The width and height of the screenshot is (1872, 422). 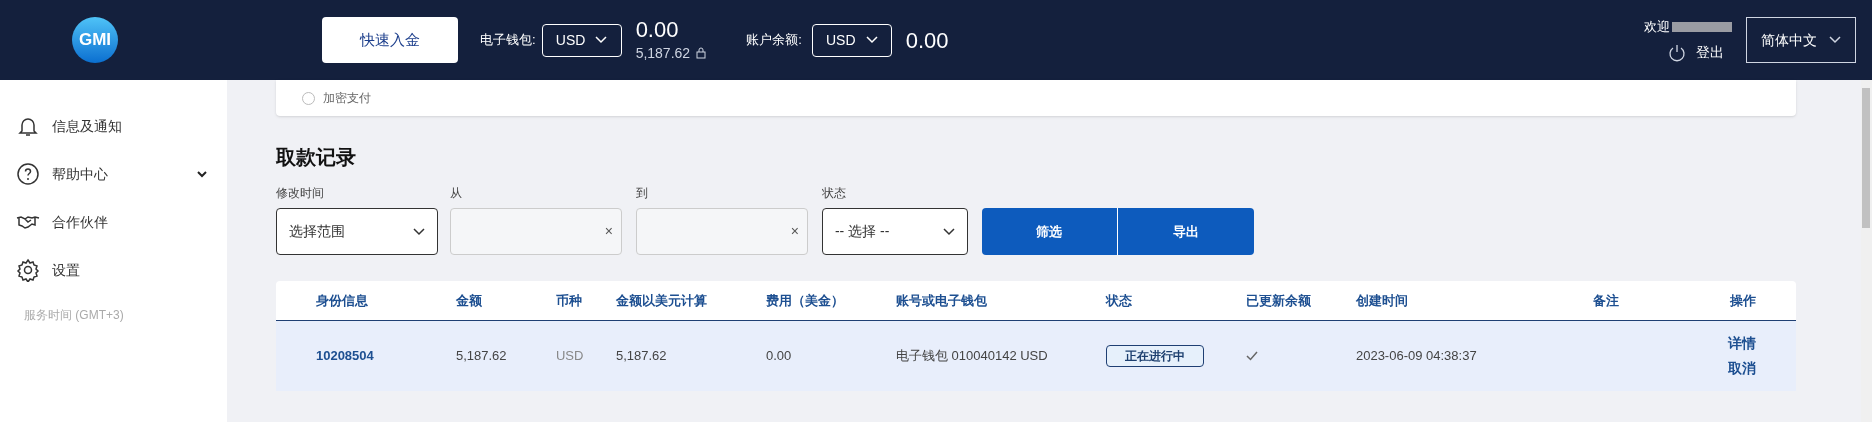 What do you see at coordinates (1696, 53) in the screenshot?
I see `logout-button: 登出` at bounding box center [1696, 53].